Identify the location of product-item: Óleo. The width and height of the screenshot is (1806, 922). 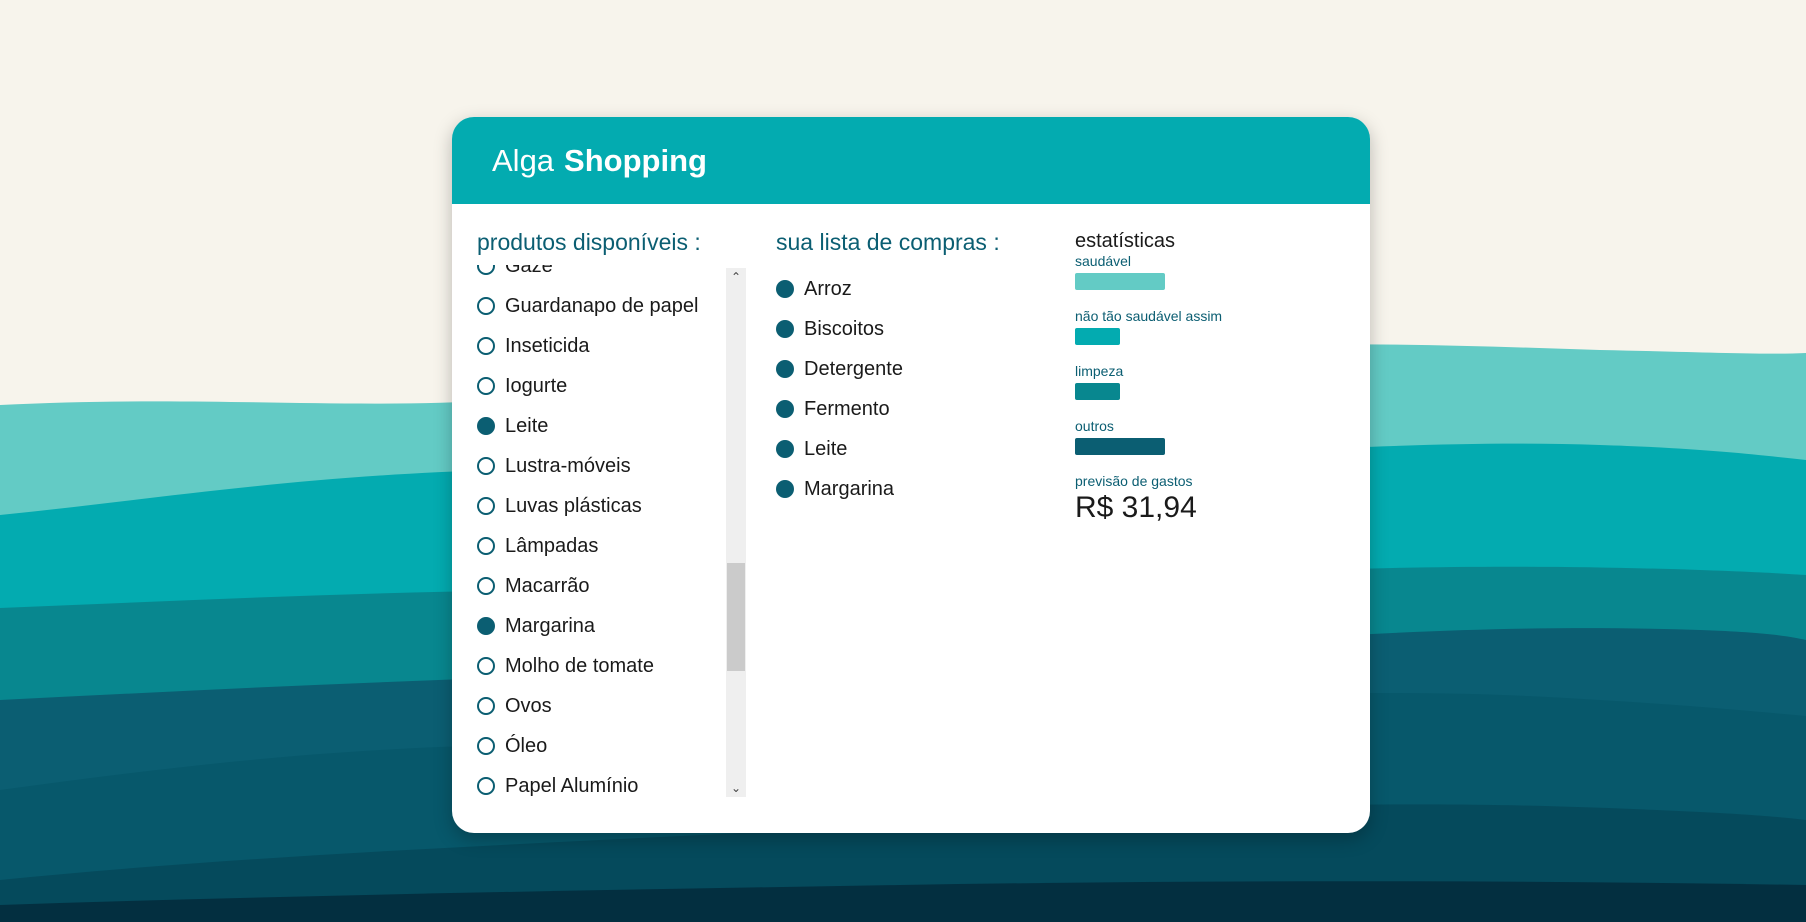
(588, 746).